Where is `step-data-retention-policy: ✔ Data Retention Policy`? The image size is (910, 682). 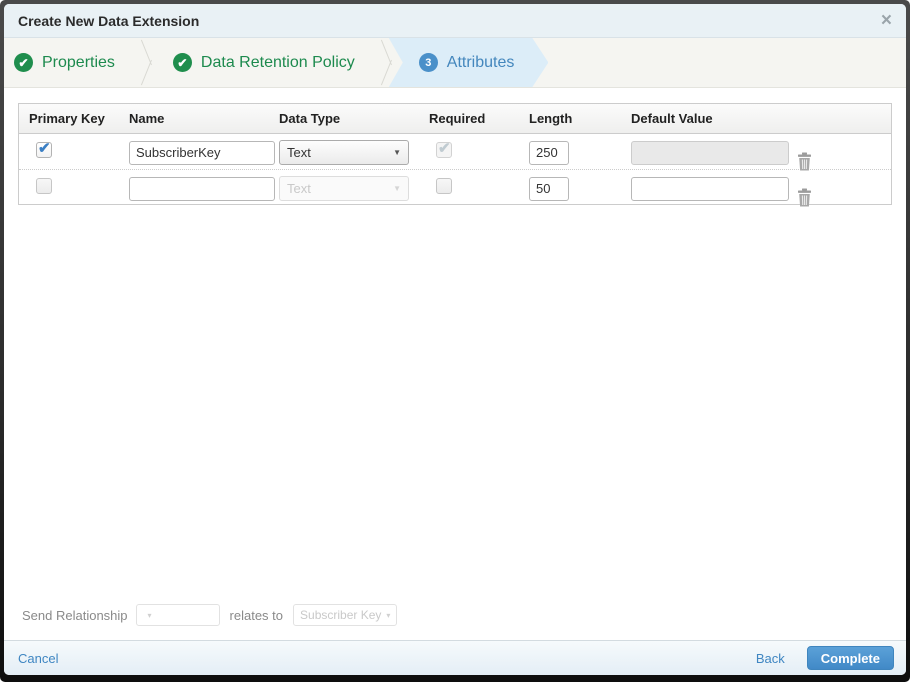 step-data-retention-policy: ✔ Data Retention Policy is located at coordinates (272, 62).